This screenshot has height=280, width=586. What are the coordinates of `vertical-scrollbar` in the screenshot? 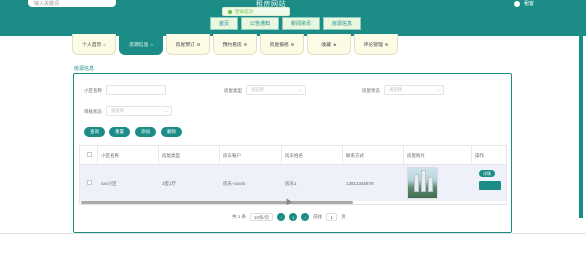 It's located at (581, 124).